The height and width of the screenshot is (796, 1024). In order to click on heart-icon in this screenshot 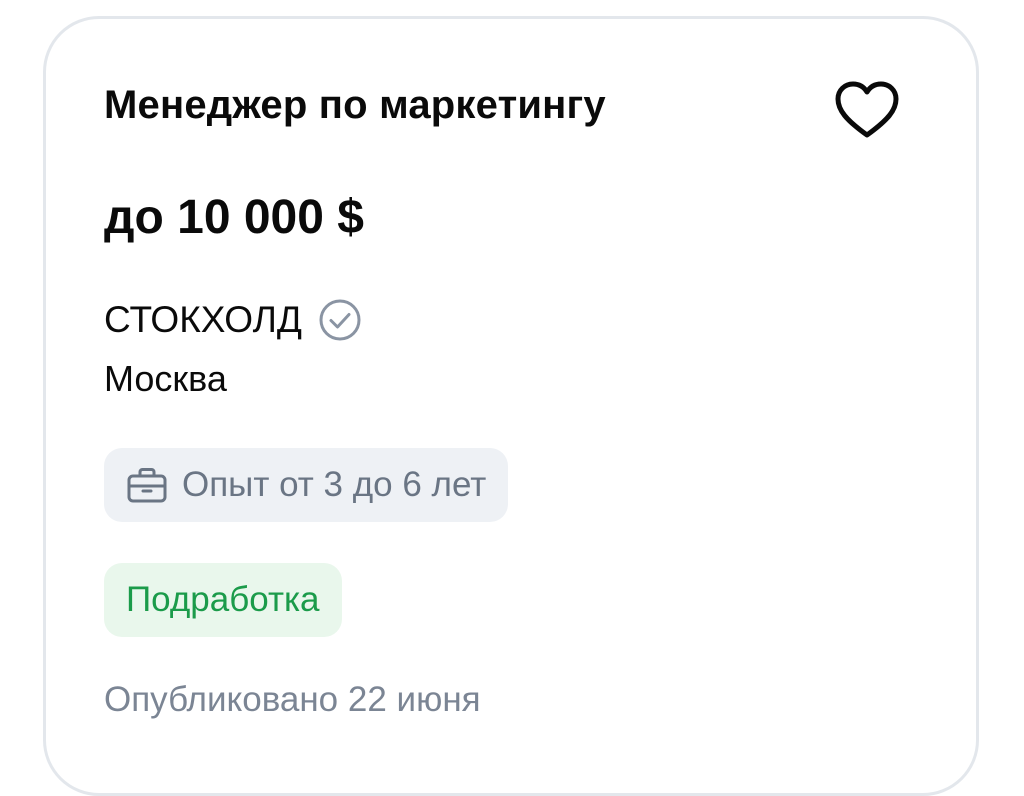, I will do `click(867, 109)`.